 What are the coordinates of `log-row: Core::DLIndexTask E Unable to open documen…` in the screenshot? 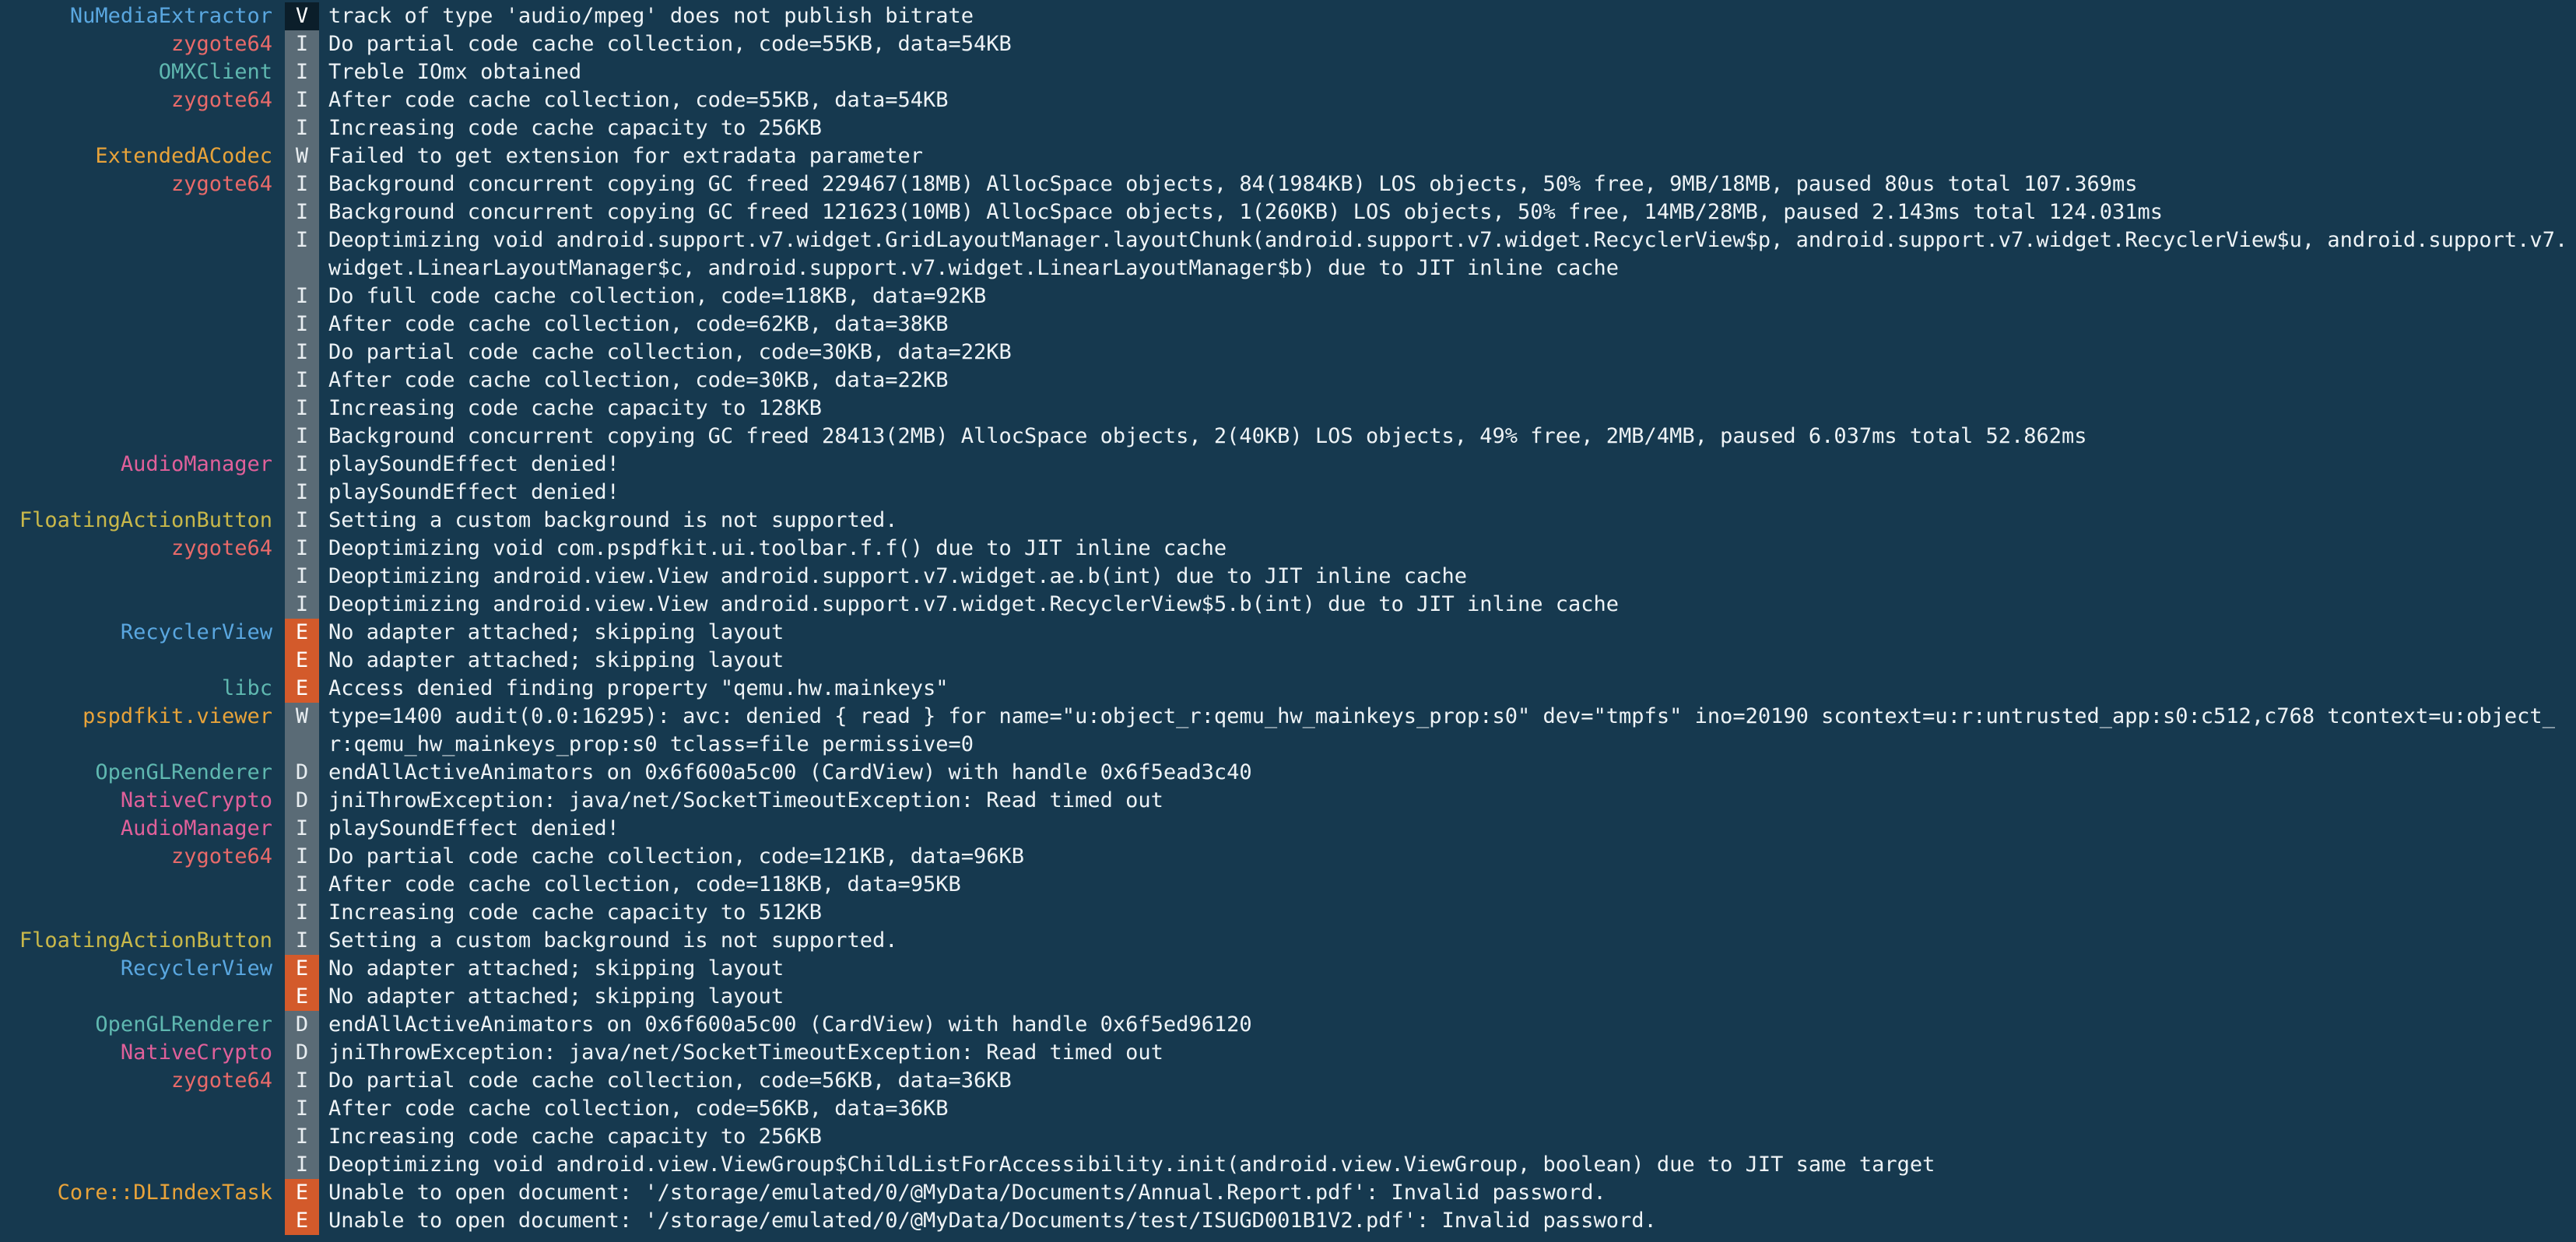 It's located at (1288, 1193).